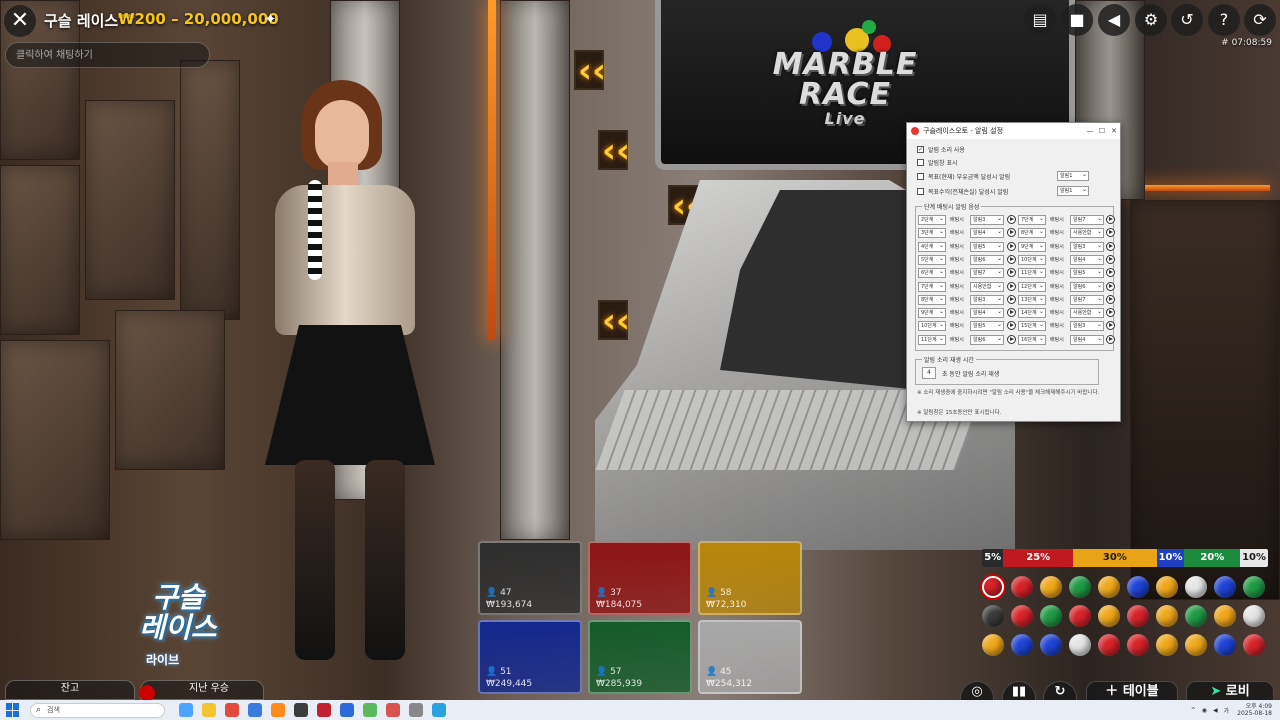  I want to click on settings-icon: ⚙, so click(1151, 20).